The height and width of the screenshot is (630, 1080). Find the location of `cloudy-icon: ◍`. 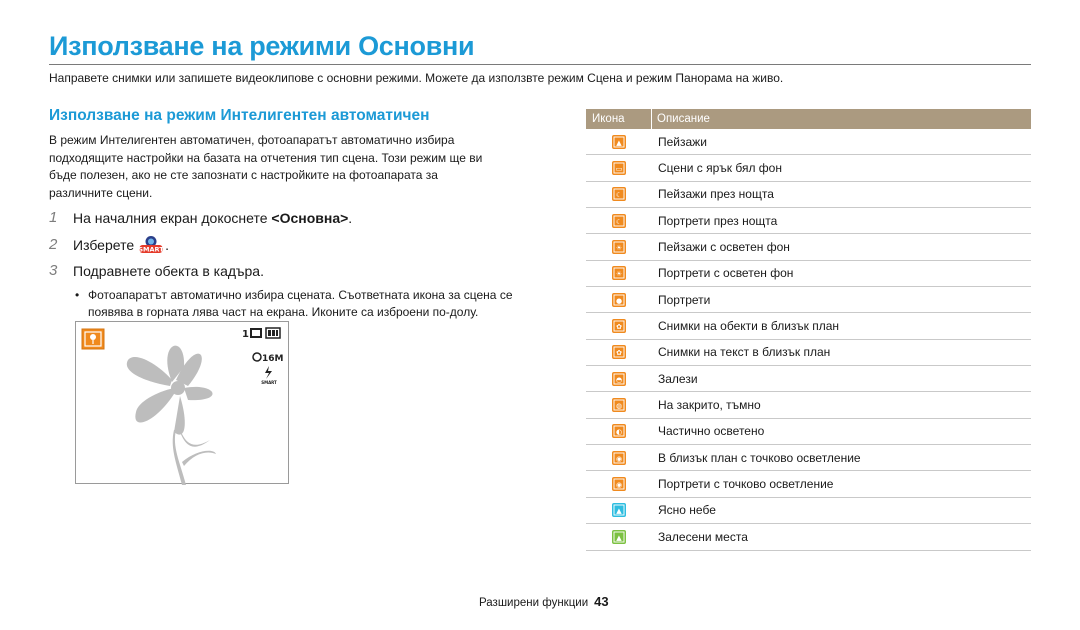

cloudy-icon: ◍ is located at coordinates (619, 405).